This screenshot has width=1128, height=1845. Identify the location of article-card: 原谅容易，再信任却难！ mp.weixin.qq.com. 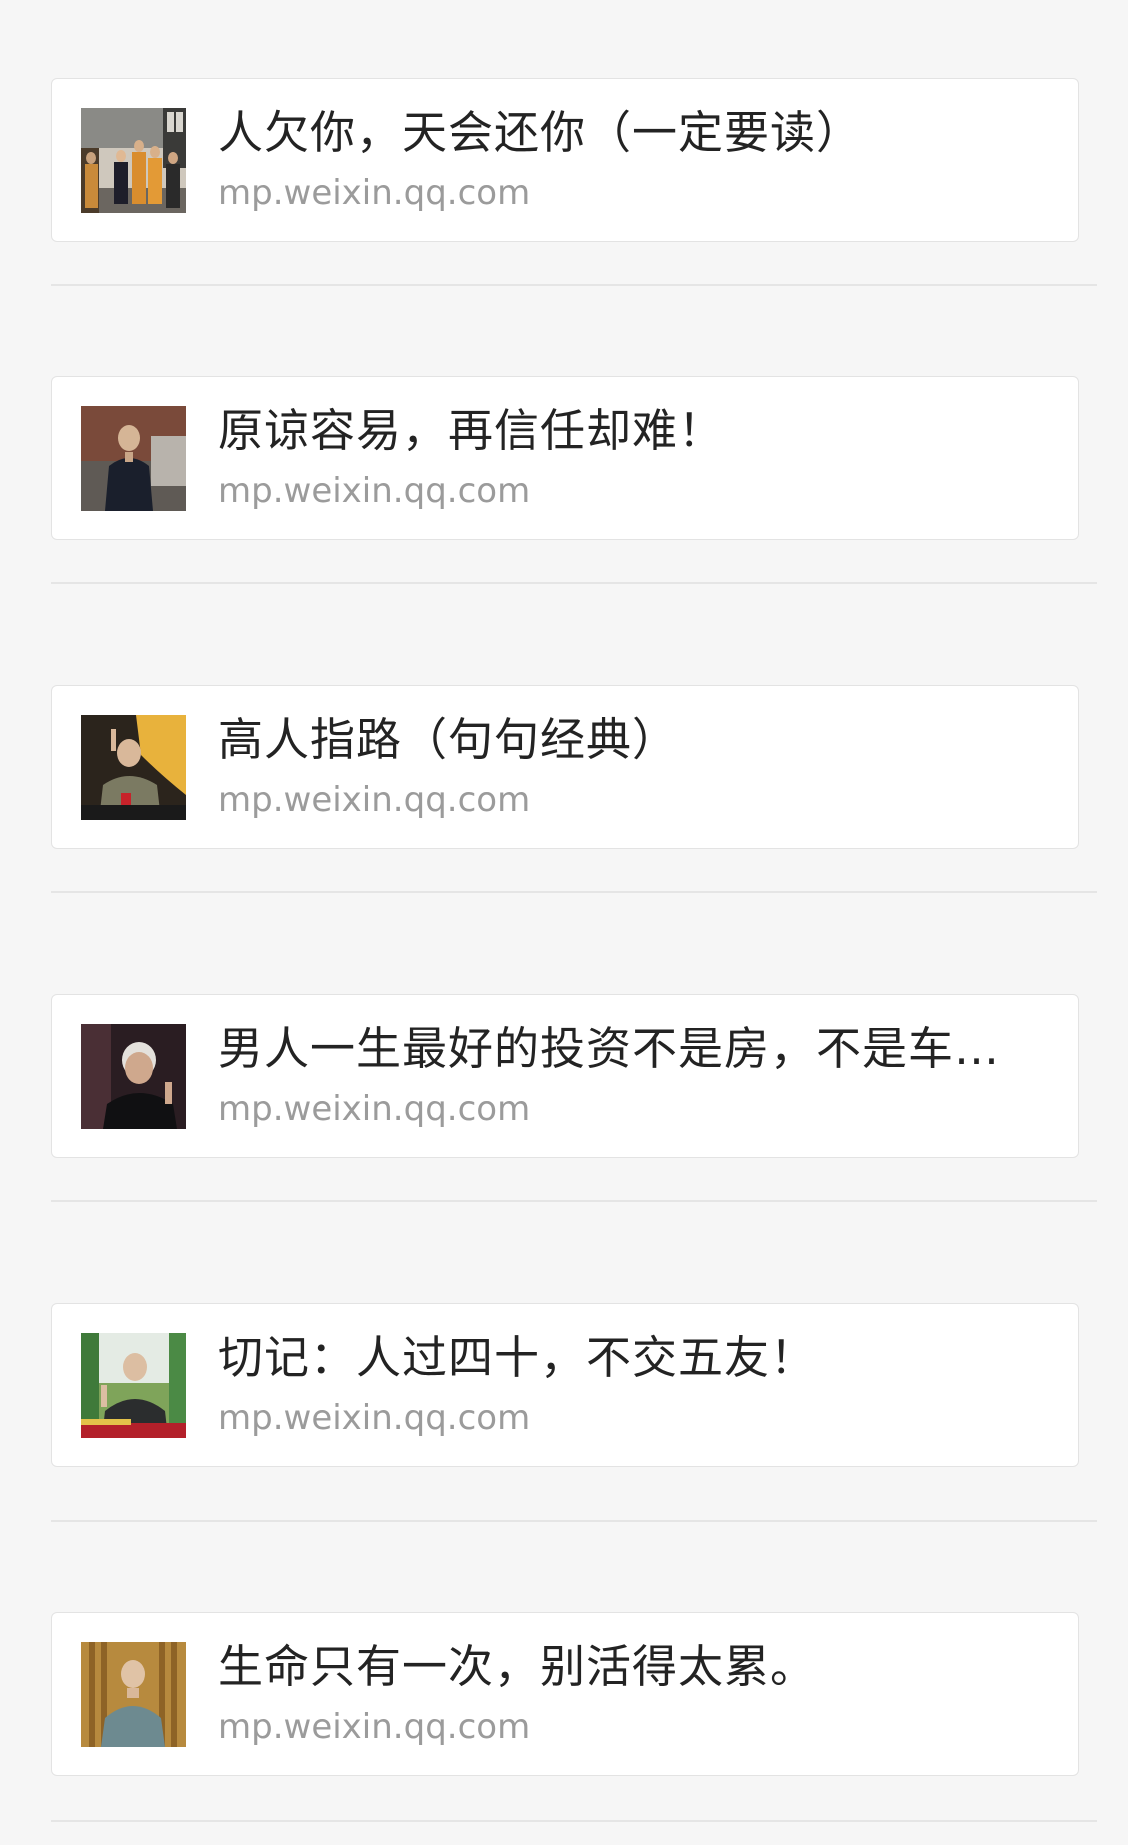
(565, 458).